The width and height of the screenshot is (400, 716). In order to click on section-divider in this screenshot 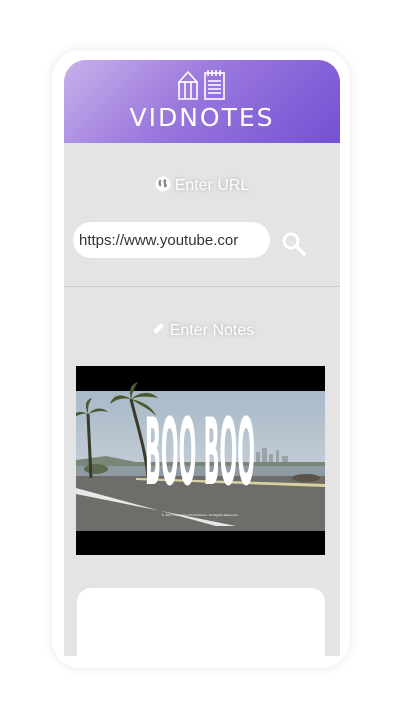, I will do `click(202, 286)`.